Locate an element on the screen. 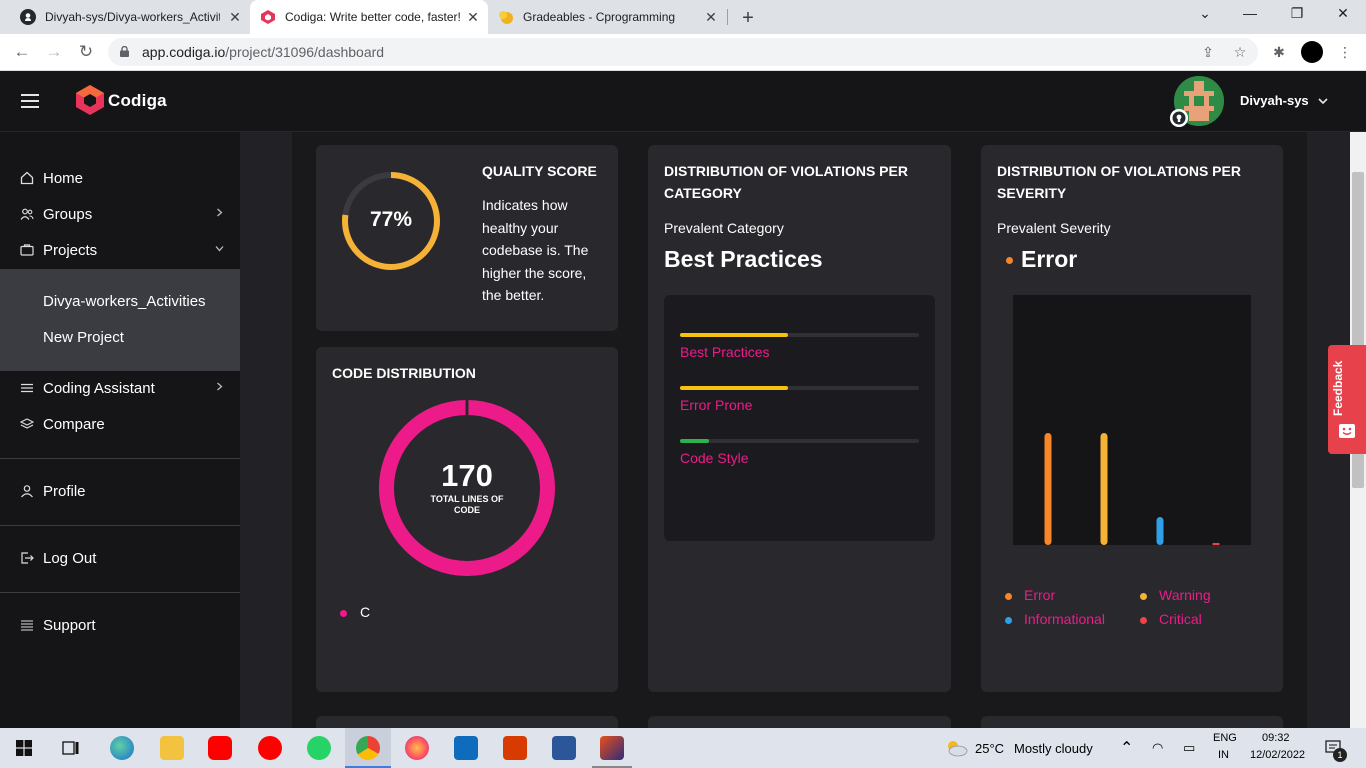 The image size is (1366, 768). quality-score-title: QUALITY SCORE is located at coordinates (539, 171).